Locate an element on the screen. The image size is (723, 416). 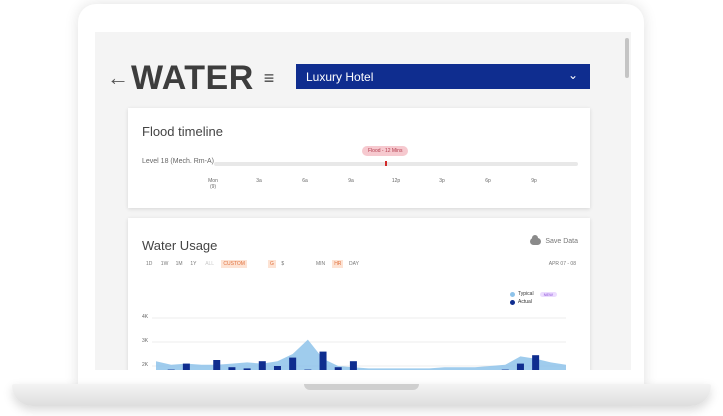
timeline-tick-label: 9p is located at coordinates (534, 181).